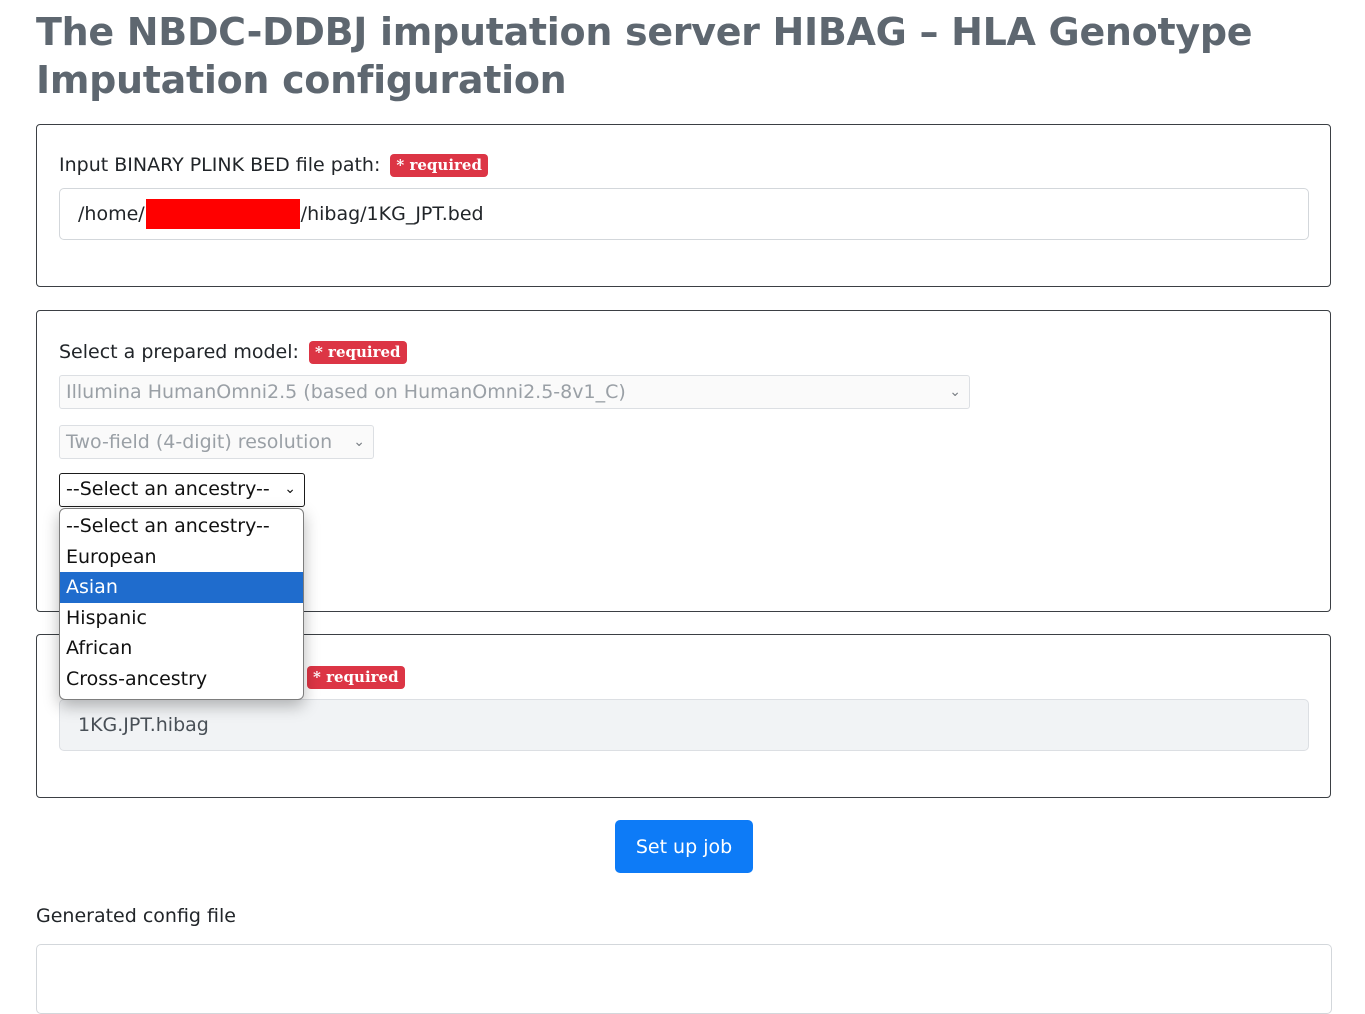 The width and height of the screenshot is (1365, 1014). Describe the element at coordinates (684, 846) in the screenshot. I see `set-up-job-button: Set up job` at that location.